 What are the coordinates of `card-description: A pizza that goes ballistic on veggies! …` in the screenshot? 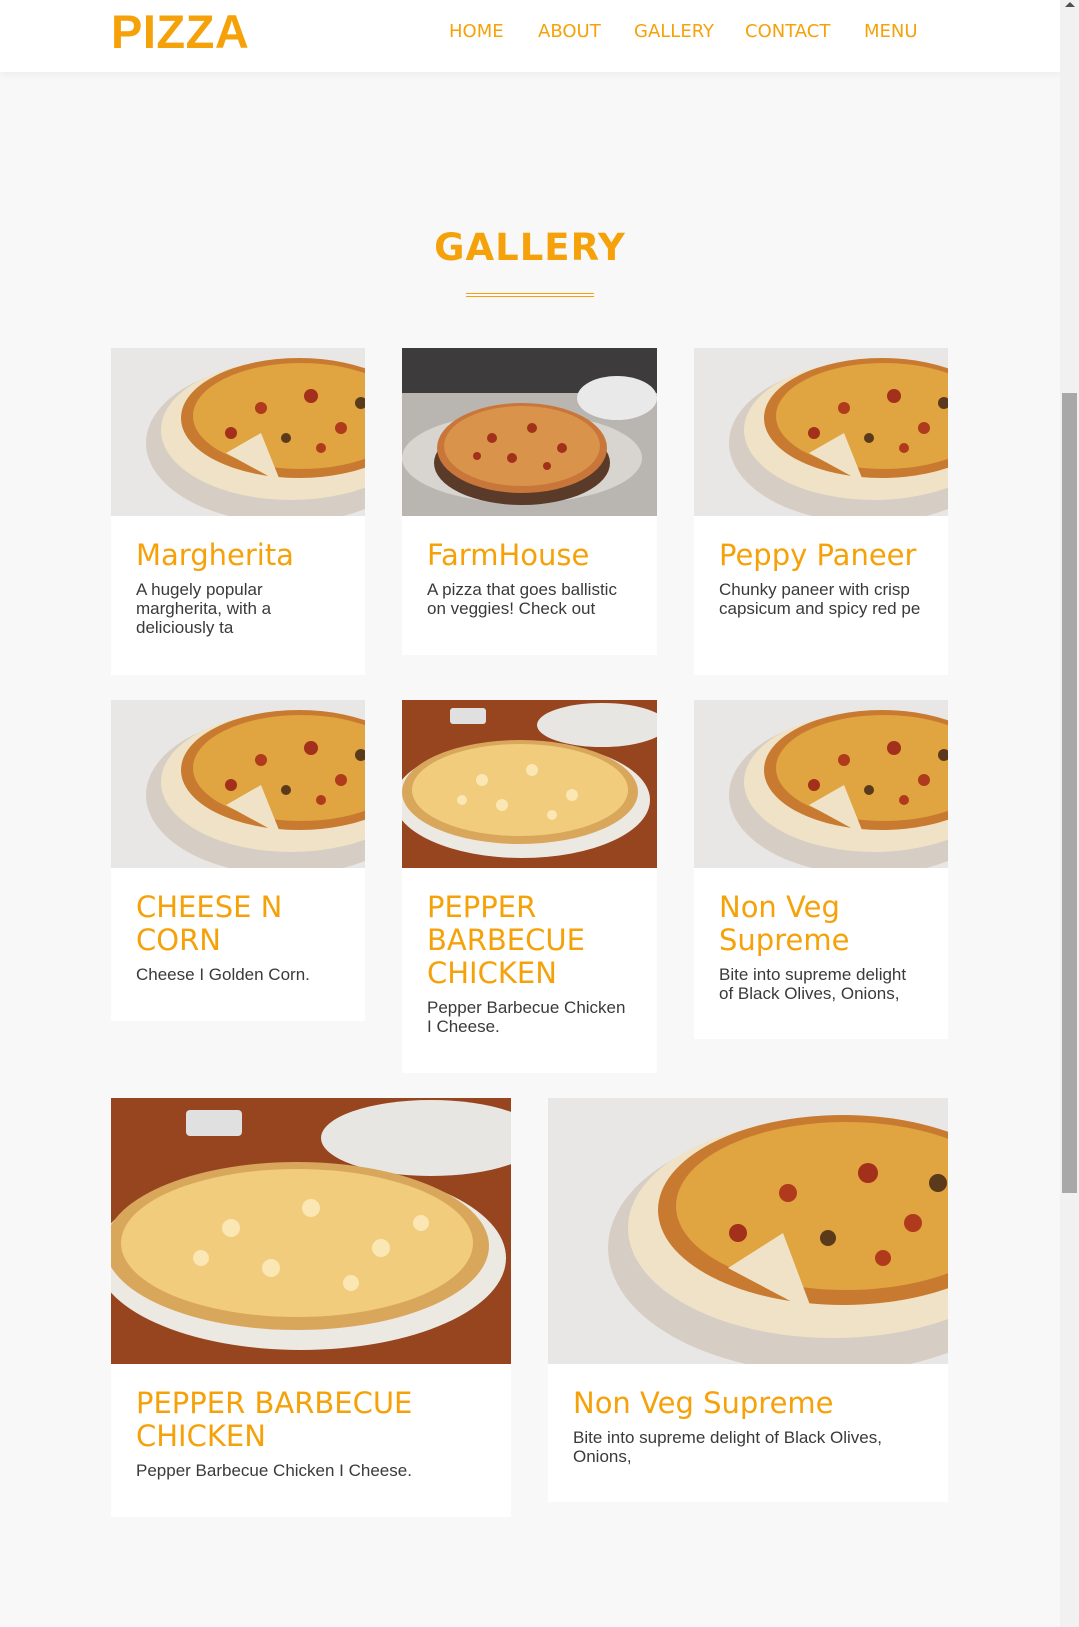 It's located at (522, 599).